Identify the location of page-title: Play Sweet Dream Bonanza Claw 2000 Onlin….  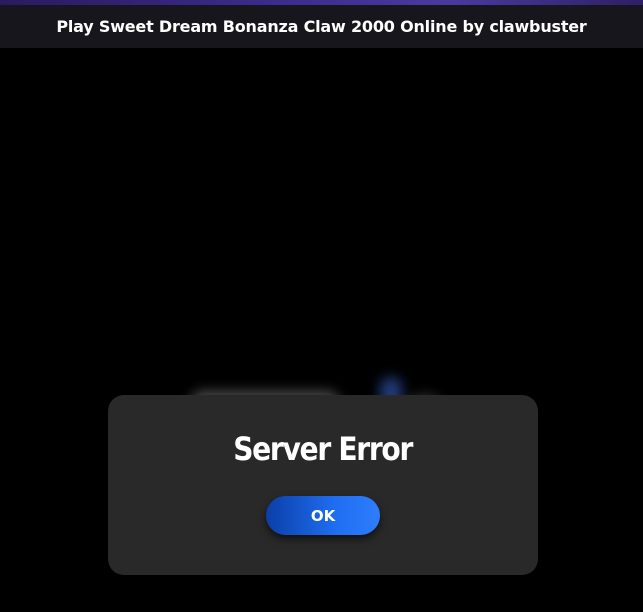
(321, 26).